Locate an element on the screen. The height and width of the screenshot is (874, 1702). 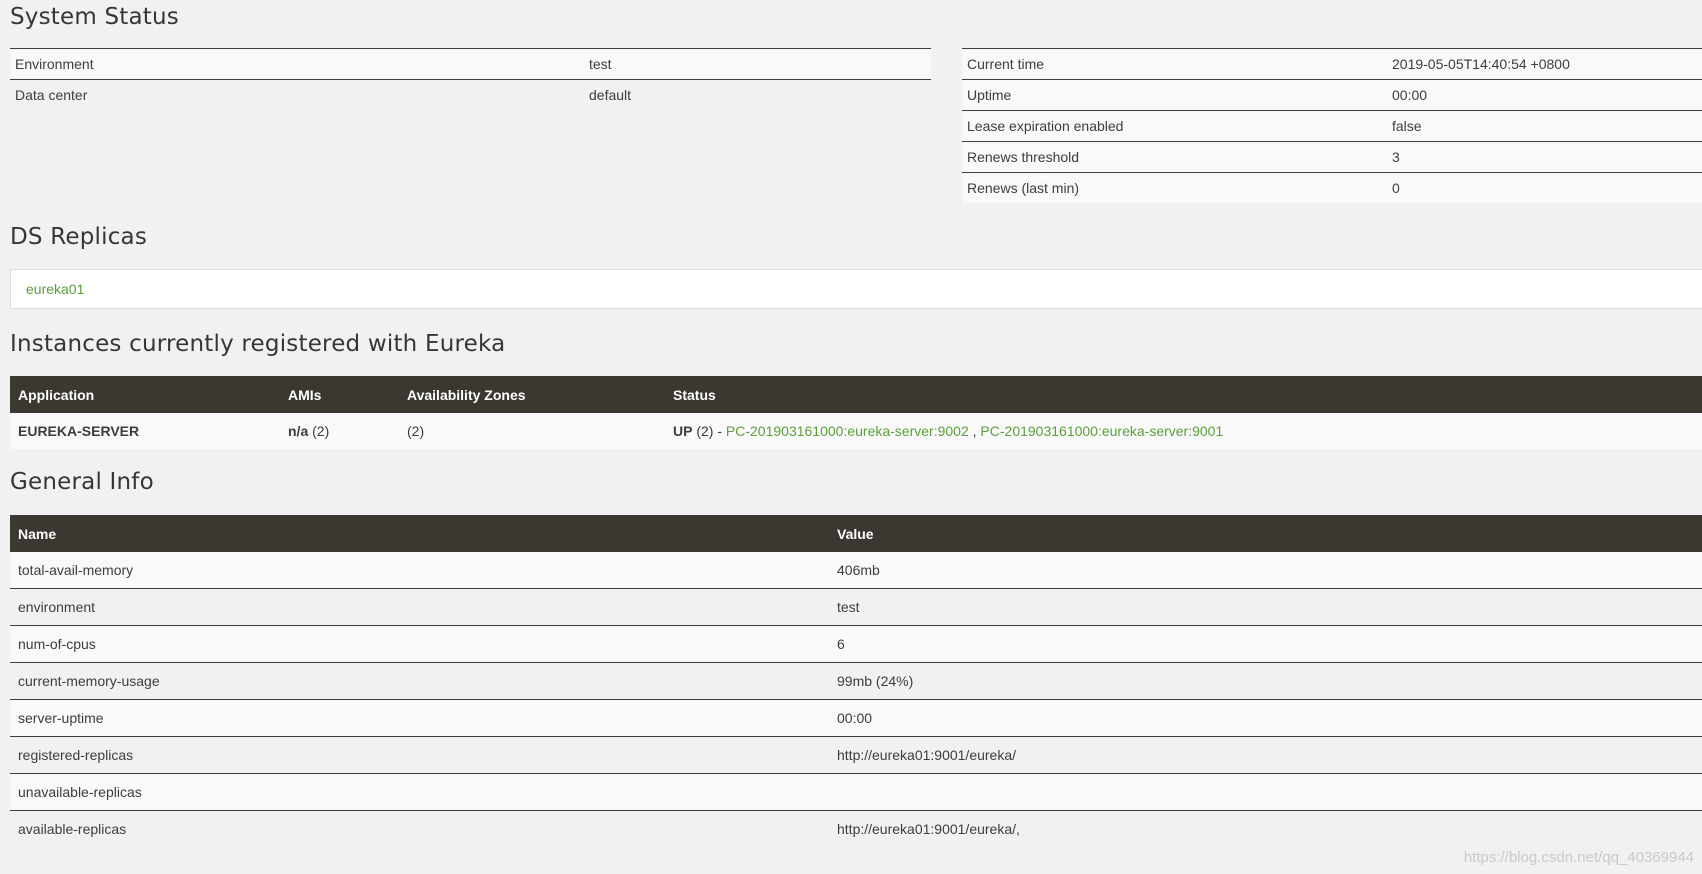
info-value: 406mb is located at coordinates (1265, 570).